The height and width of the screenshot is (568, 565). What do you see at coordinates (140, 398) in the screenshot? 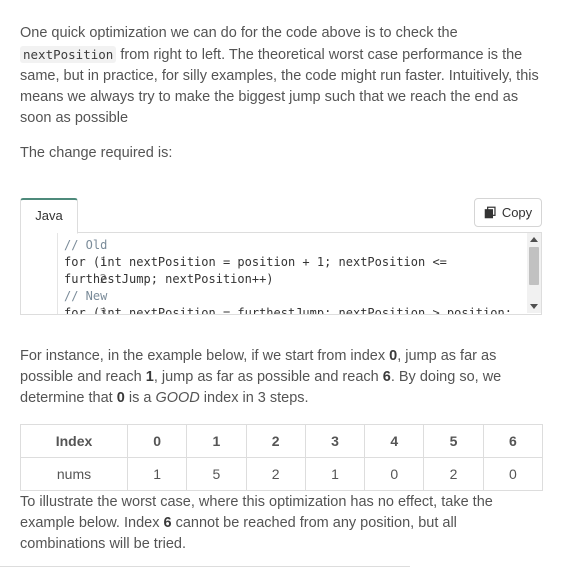
I see `example-text: is a` at bounding box center [140, 398].